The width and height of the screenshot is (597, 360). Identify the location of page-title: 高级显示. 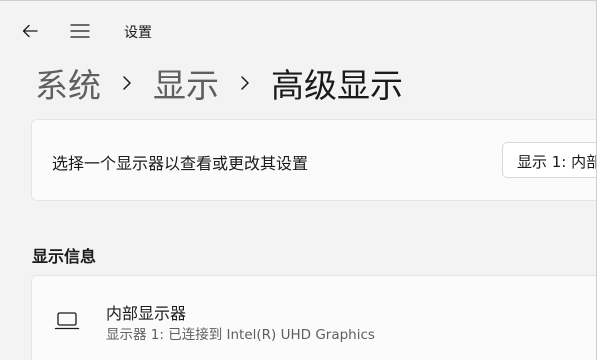
(337, 85).